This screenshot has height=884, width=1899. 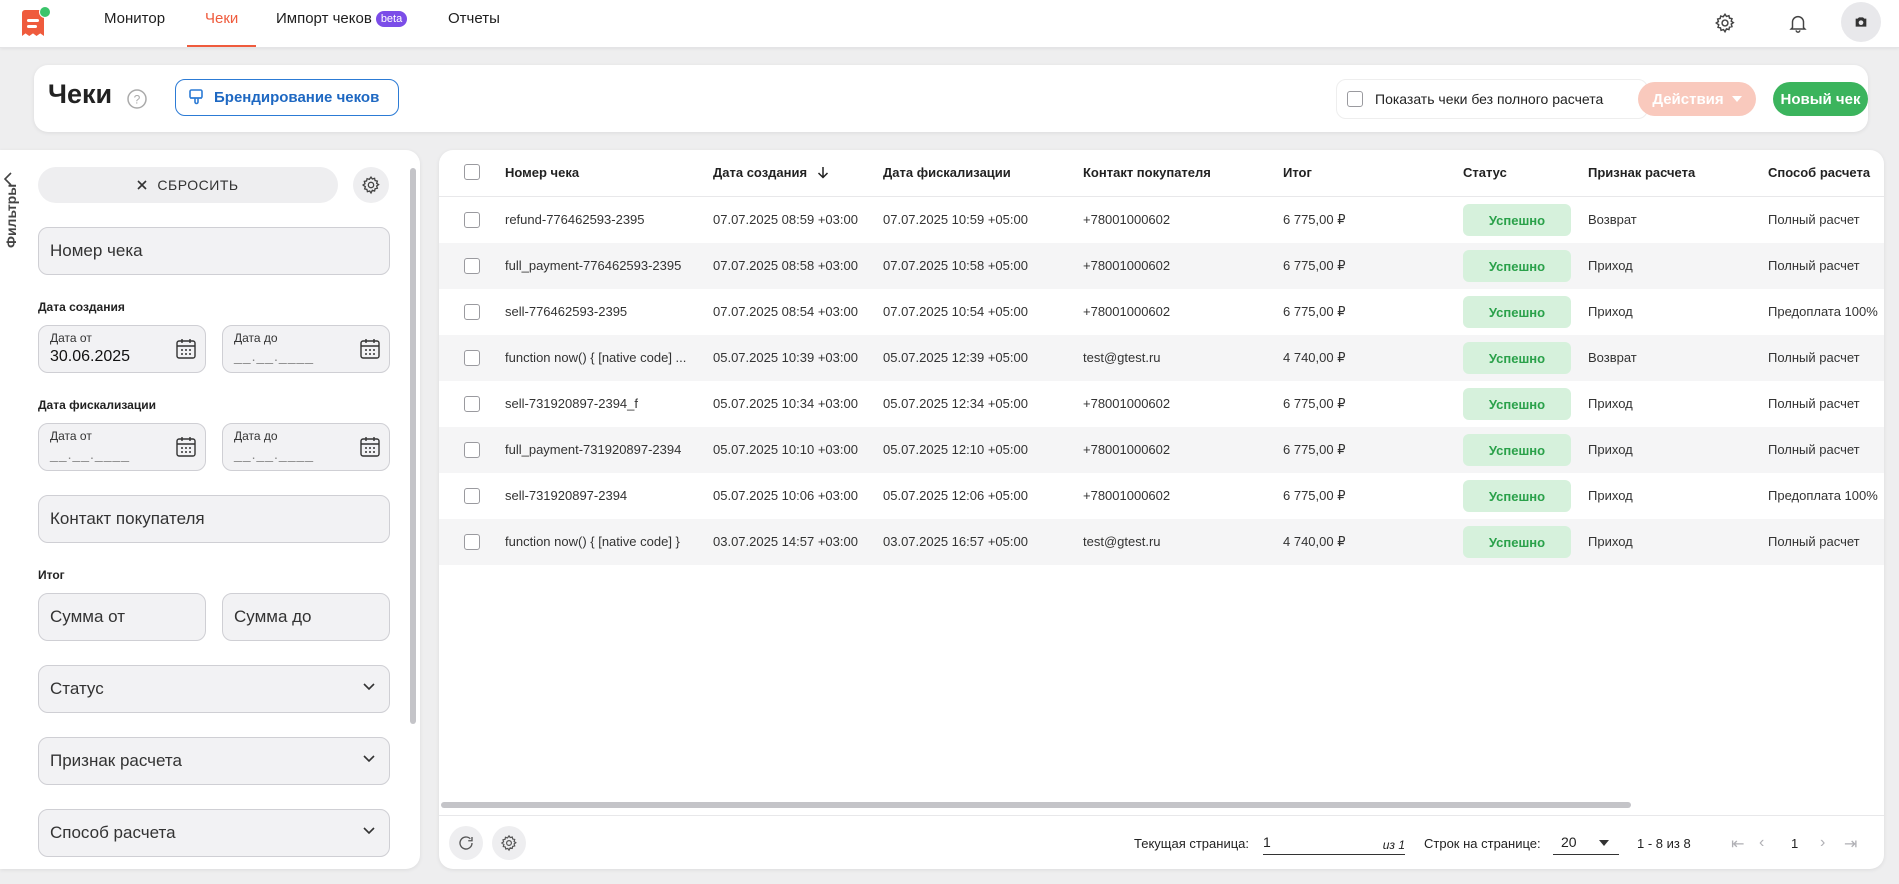 What do you see at coordinates (134, 23) in the screenshot?
I see `nav-tab-monitor: Монитор` at bounding box center [134, 23].